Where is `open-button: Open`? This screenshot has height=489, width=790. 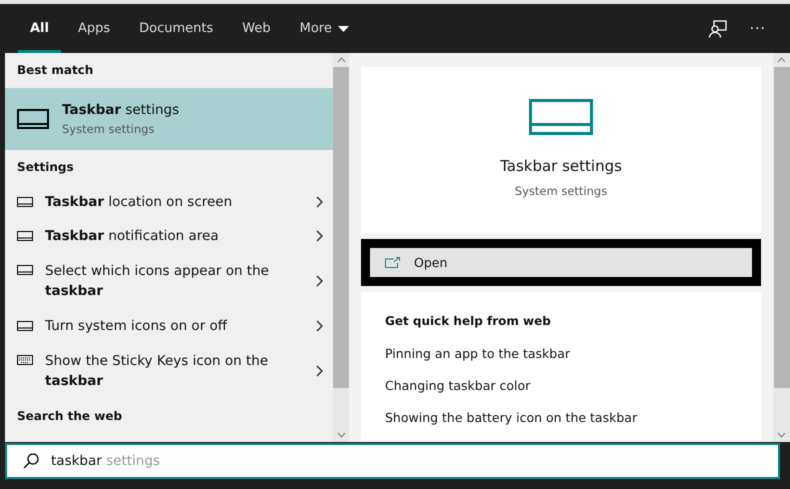 open-button: Open is located at coordinates (561, 262).